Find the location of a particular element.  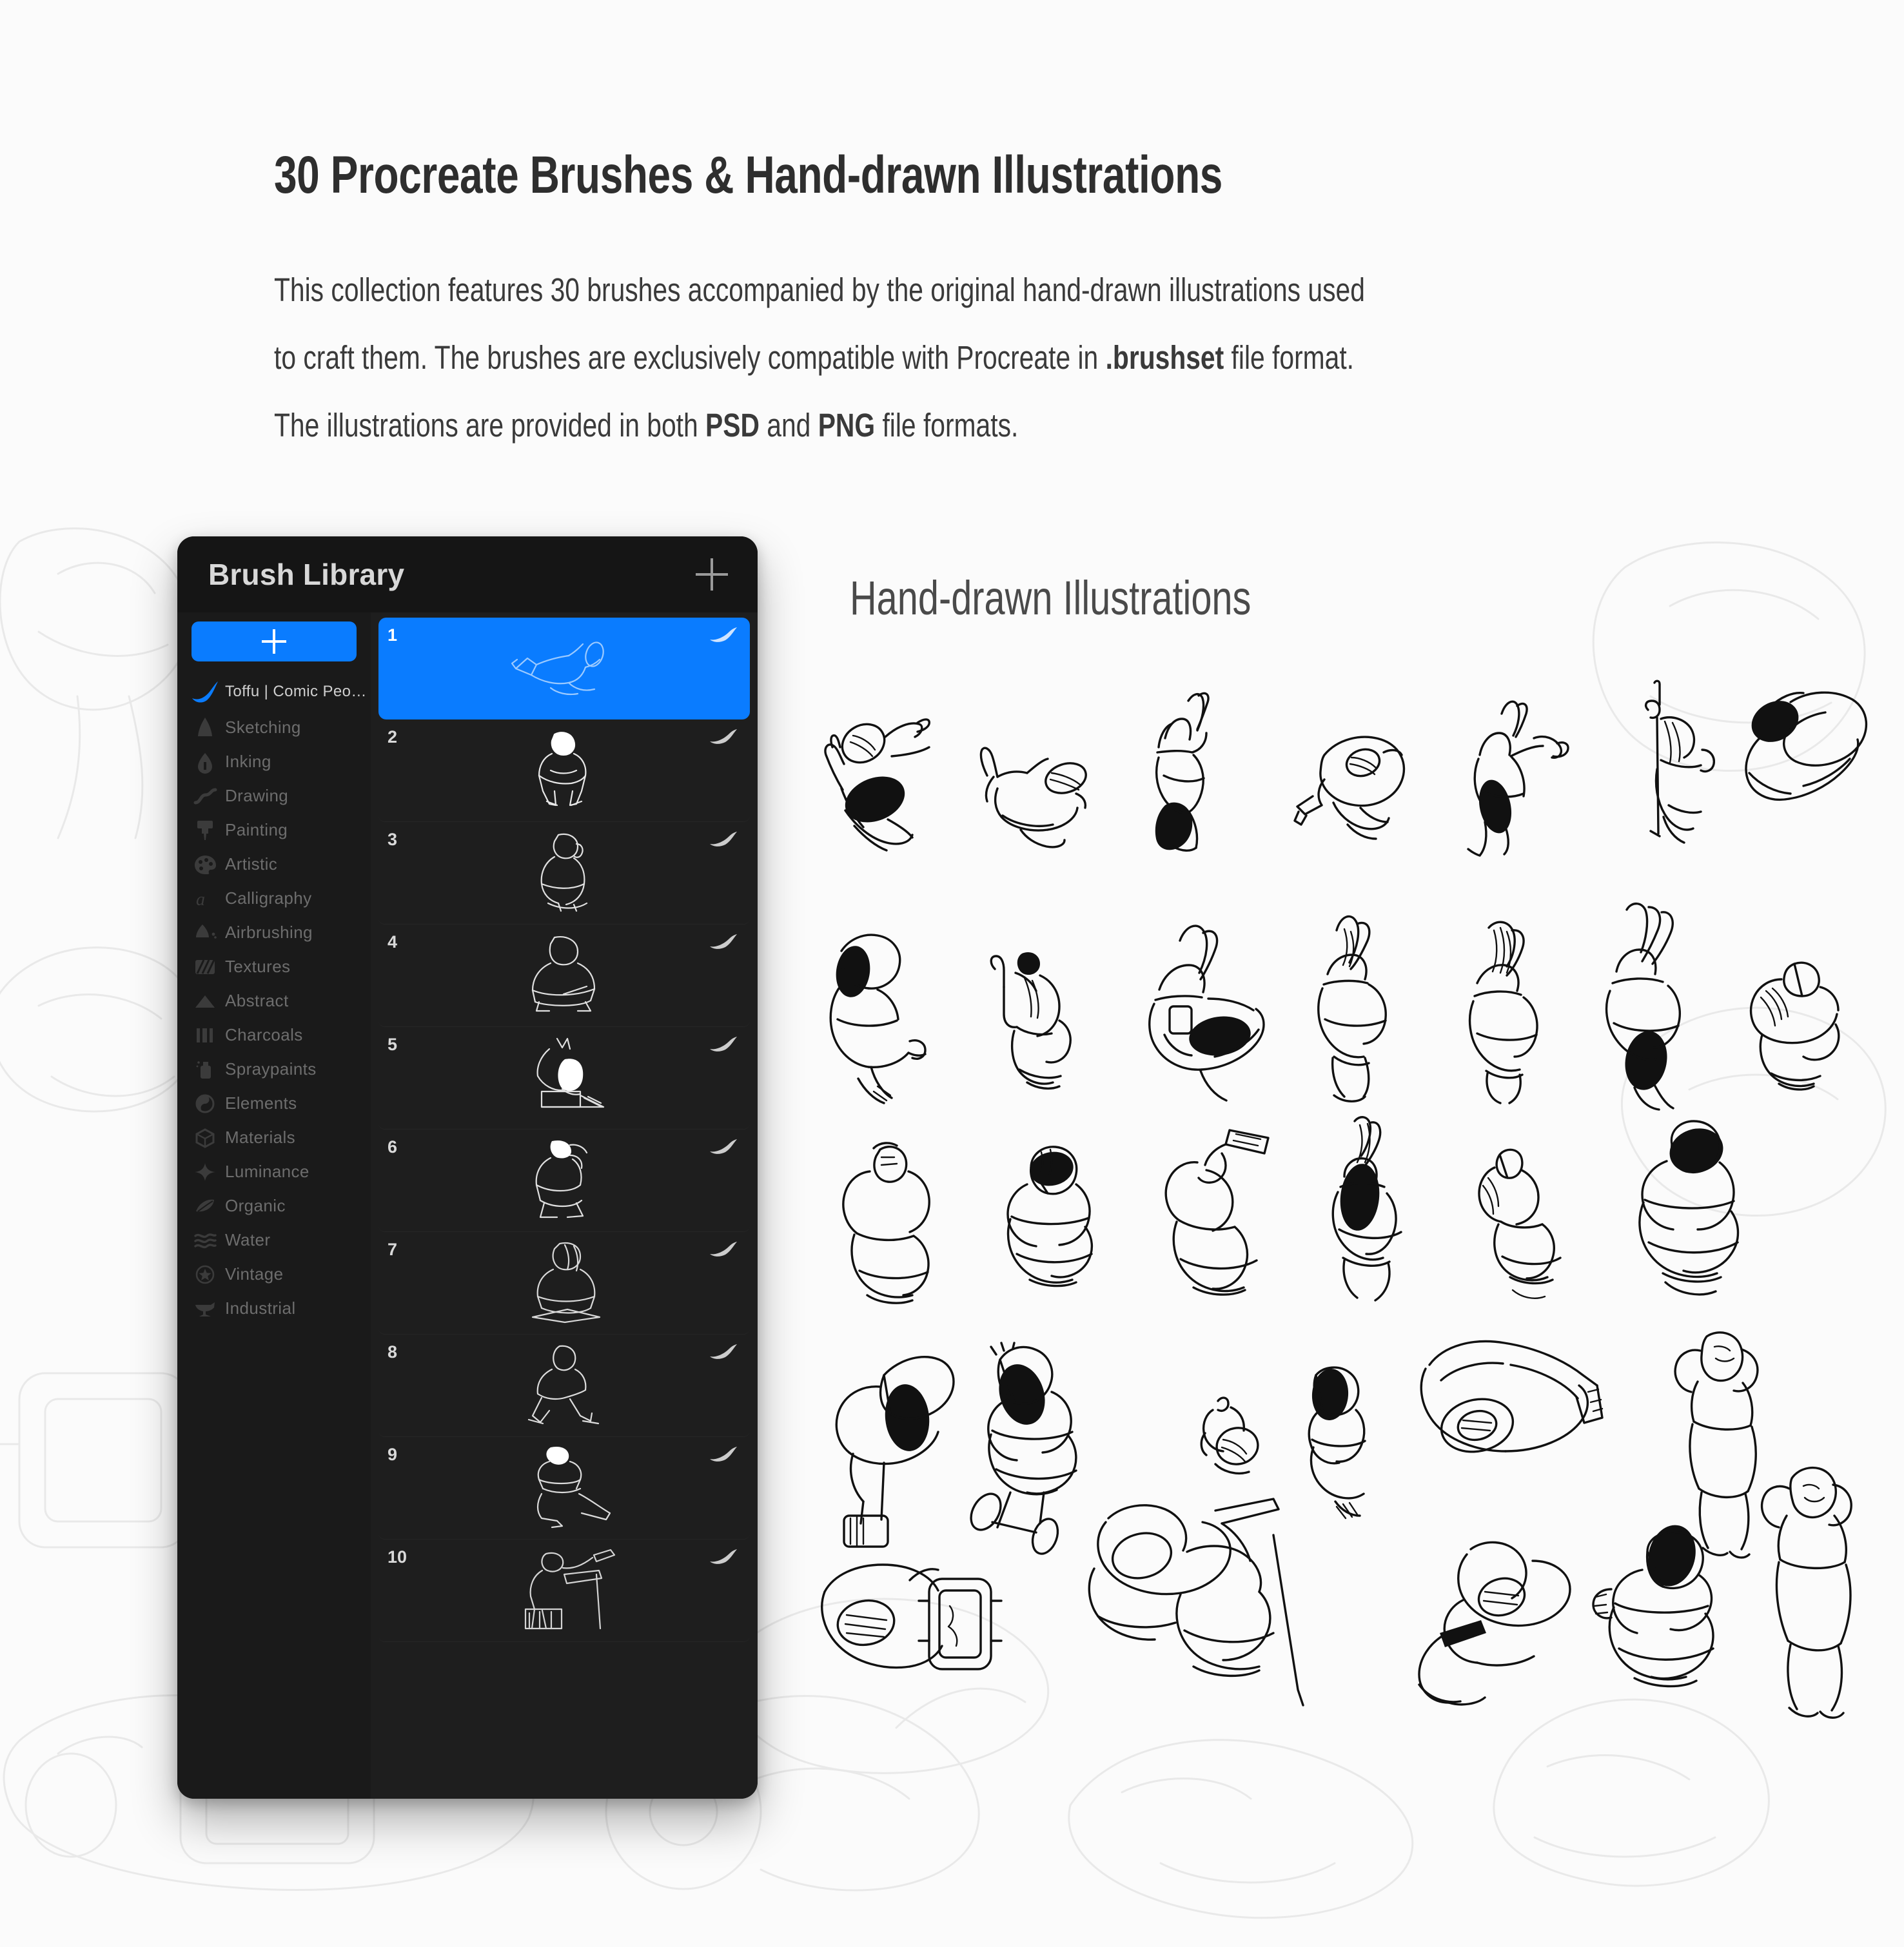

sidebar-item-inking: Inking is located at coordinates (274, 762).